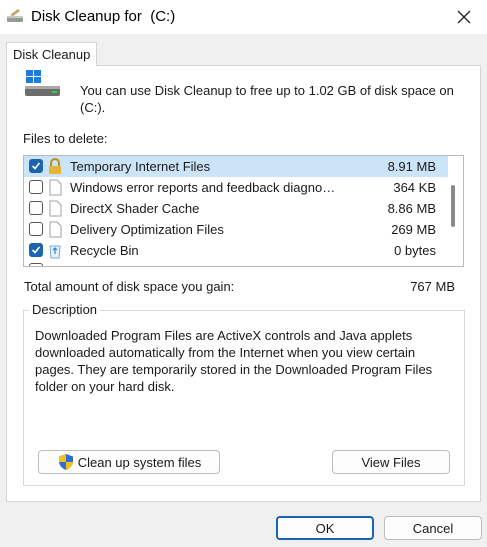  What do you see at coordinates (147, 229) in the screenshot?
I see `file-name: Delivery Optimization Files` at bounding box center [147, 229].